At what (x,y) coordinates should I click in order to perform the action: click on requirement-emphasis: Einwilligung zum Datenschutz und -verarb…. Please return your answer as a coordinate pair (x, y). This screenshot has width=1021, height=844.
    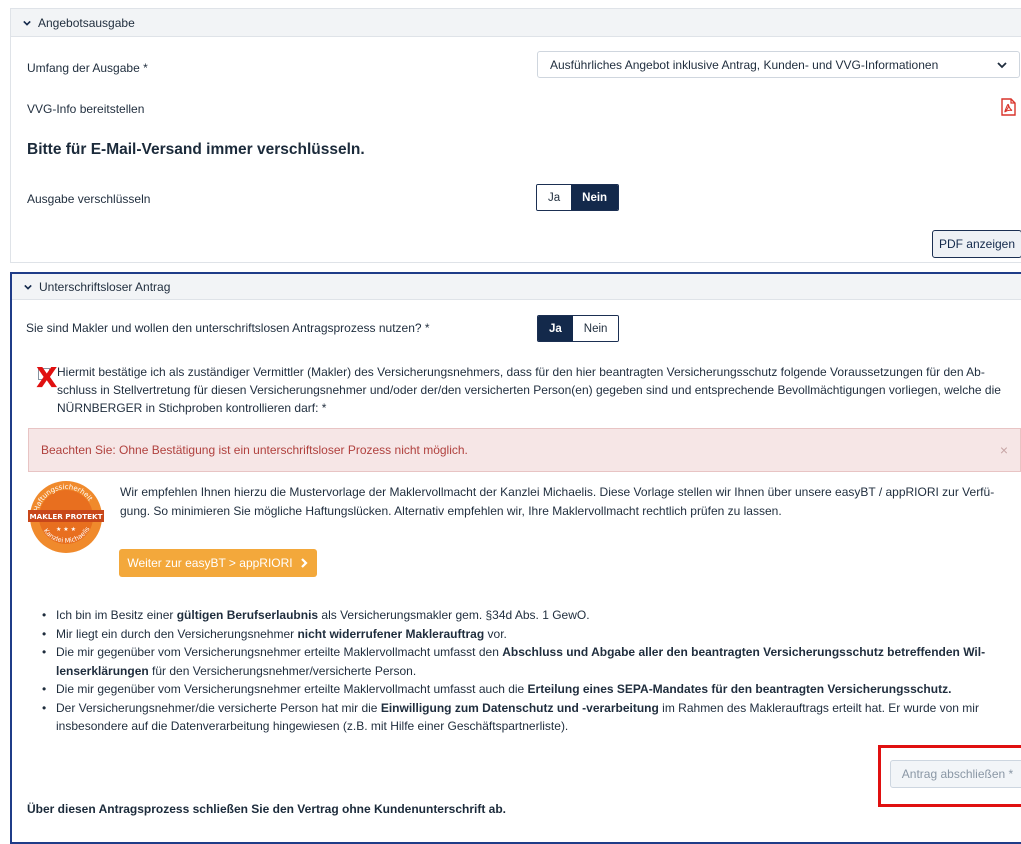
    Looking at the image, I should click on (519, 707).